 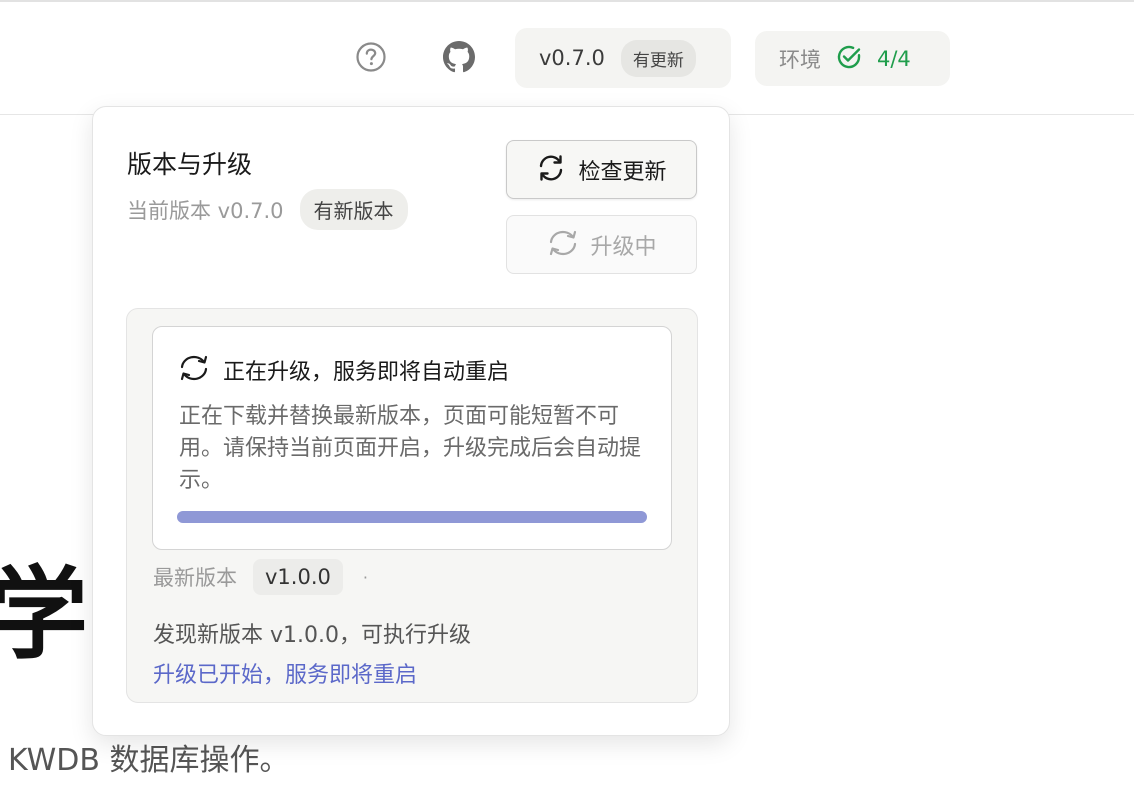 I want to click on version-label: v0.7.0, so click(x=572, y=58).